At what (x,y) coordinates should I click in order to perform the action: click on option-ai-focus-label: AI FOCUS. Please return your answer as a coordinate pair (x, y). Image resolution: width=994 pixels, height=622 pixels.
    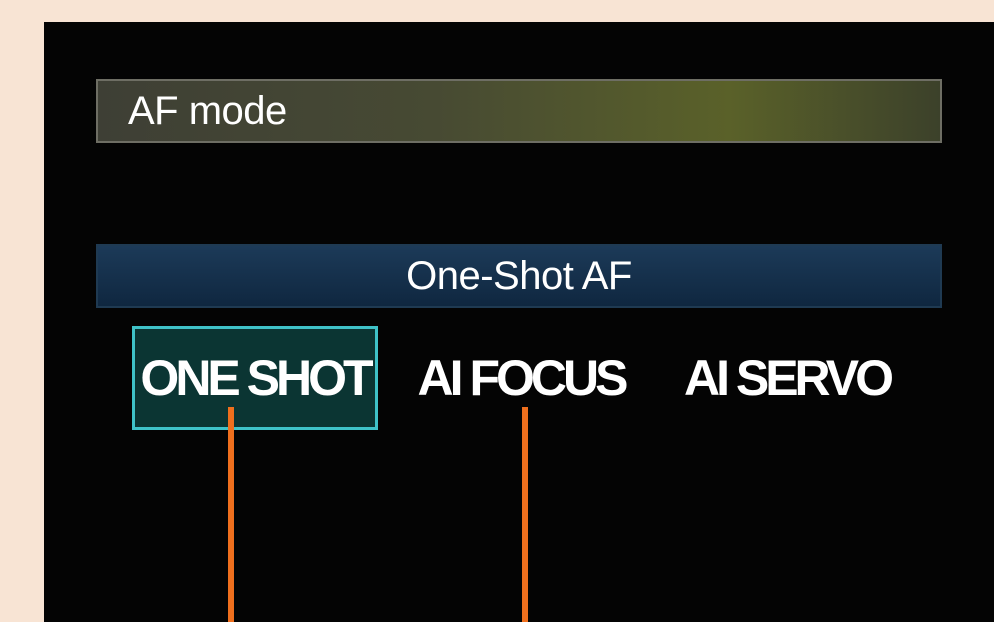
    Looking at the image, I should click on (523, 378).